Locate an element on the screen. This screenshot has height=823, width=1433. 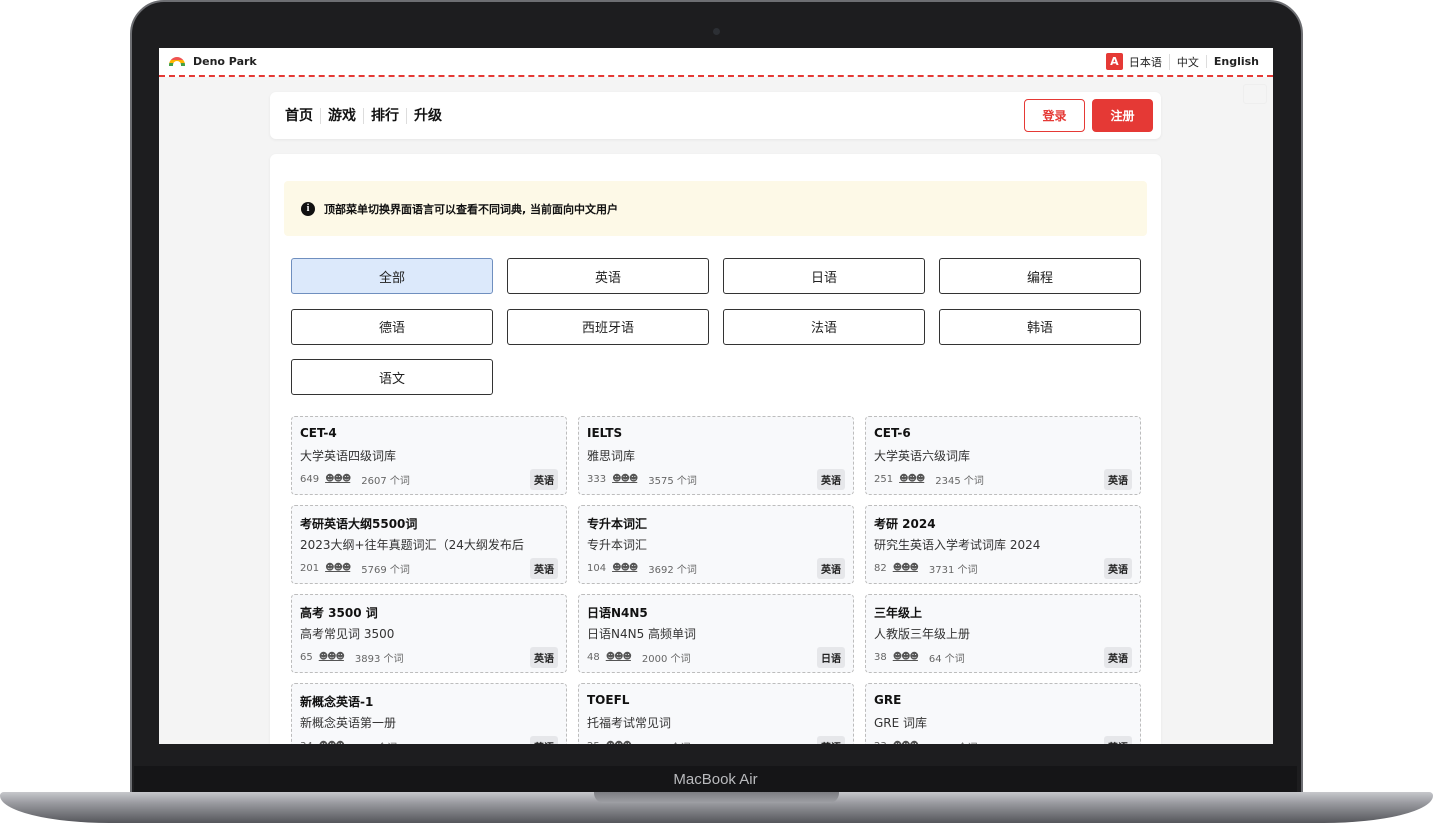
card-meta: 23 ☻☻☻ 6515 个词 英语 is located at coordinates (1003, 740).